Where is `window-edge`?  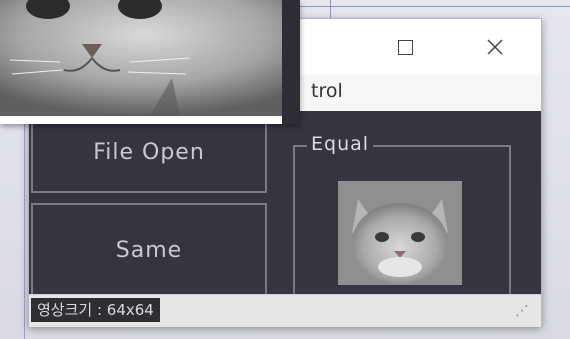 window-edge is located at coordinates (291, 62).